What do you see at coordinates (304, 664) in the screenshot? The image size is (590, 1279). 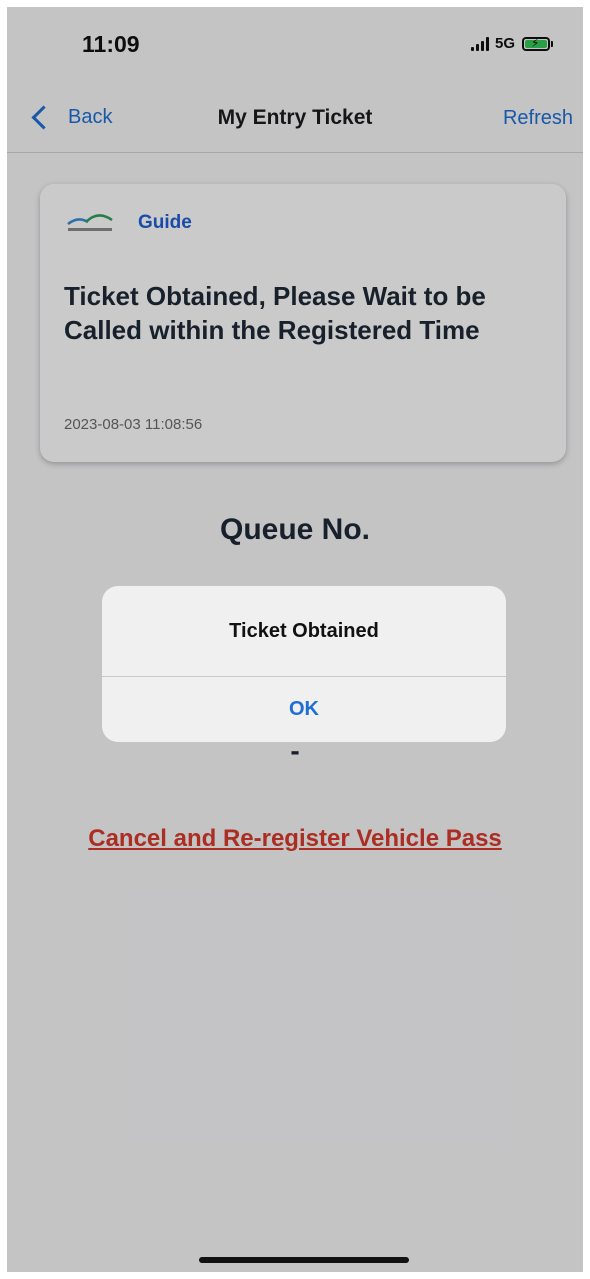 I see `alert-dialog: Ticket Obtained OK` at bounding box center [304, 664].